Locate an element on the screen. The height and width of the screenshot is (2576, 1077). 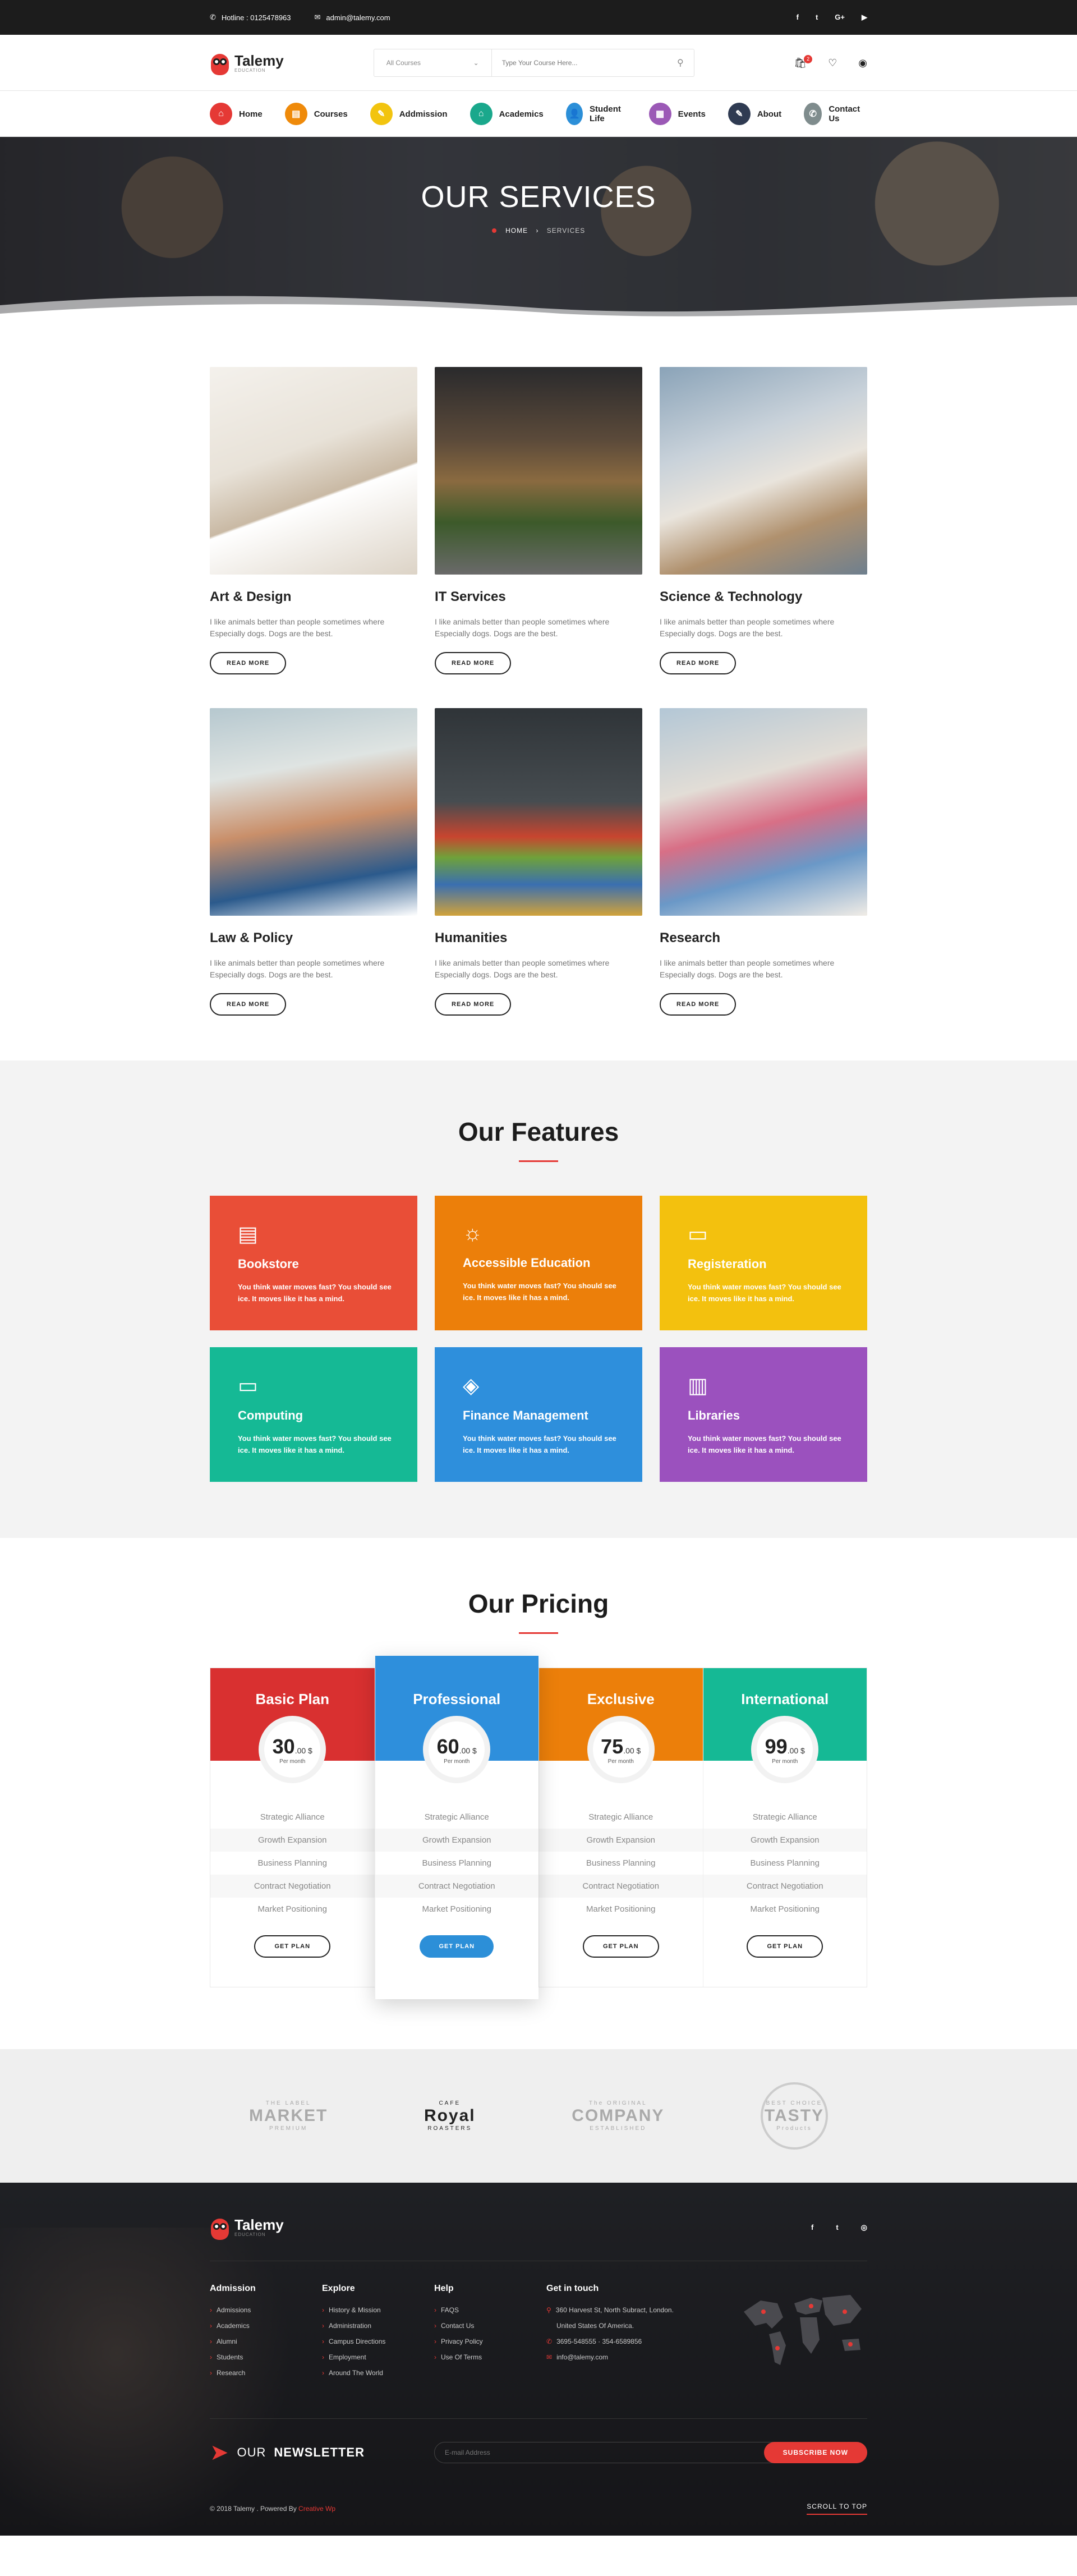
feature-icon: ▥ is located at coordinates (698, 1386).